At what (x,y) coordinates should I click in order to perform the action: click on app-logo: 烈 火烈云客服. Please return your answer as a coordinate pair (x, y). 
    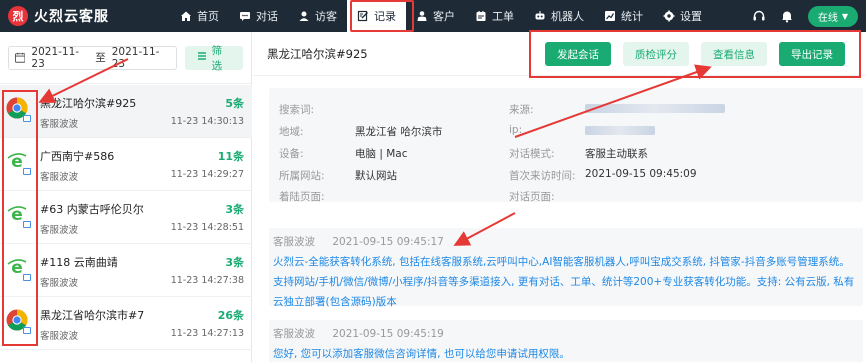
    Looking at the image, I should click on (75, 16).